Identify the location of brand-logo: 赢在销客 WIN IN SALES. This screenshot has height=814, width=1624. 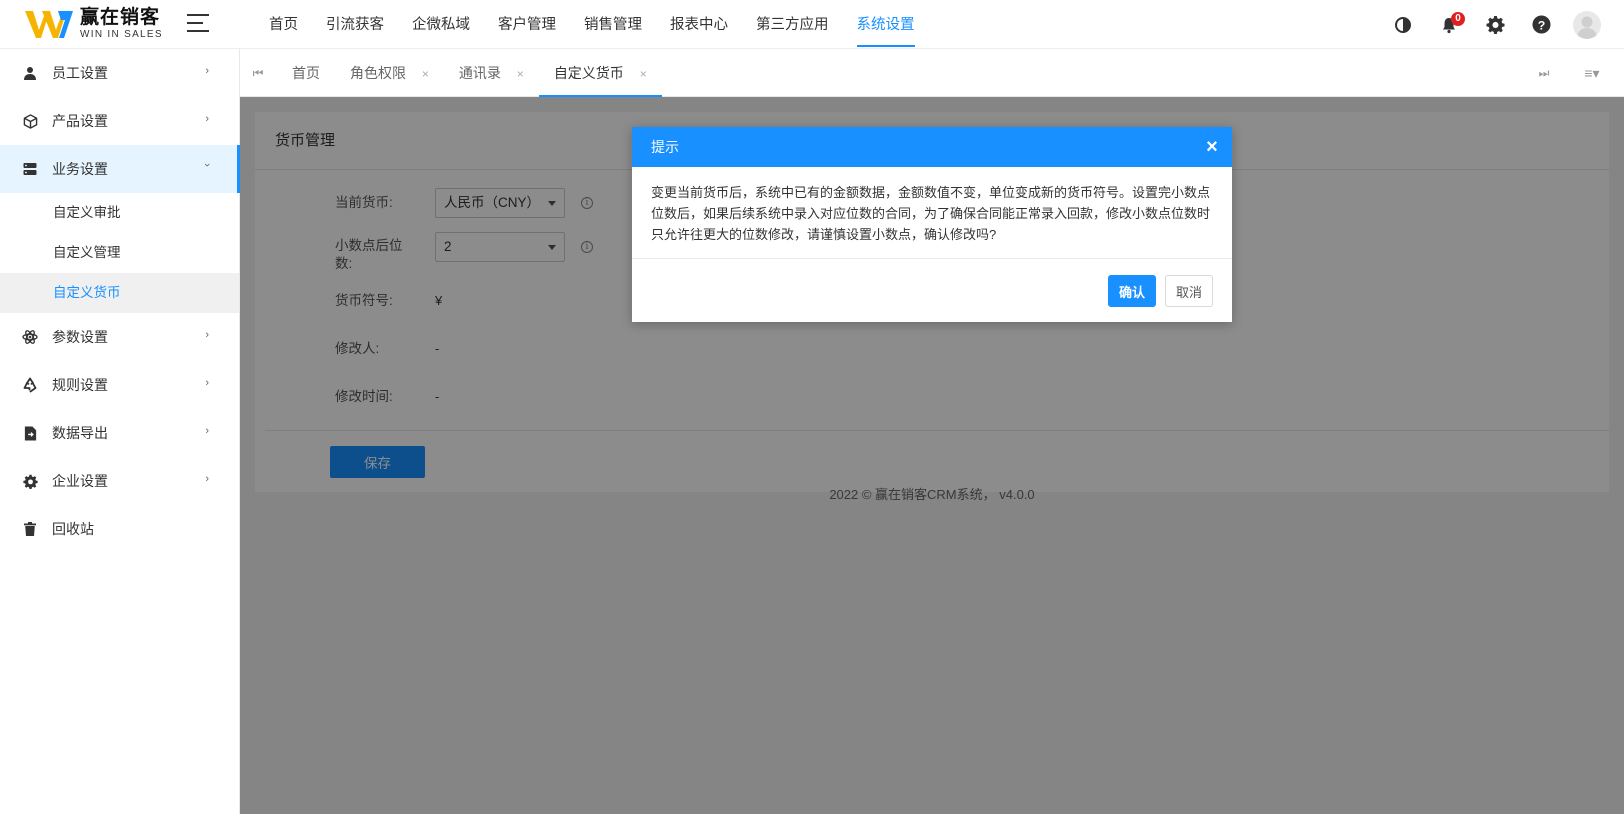
(93, 24).